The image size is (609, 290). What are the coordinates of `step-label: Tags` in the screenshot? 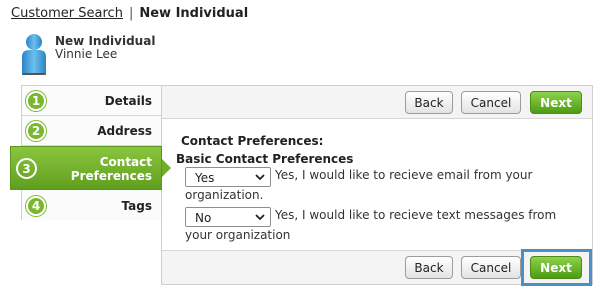 It's located at (136, 206).